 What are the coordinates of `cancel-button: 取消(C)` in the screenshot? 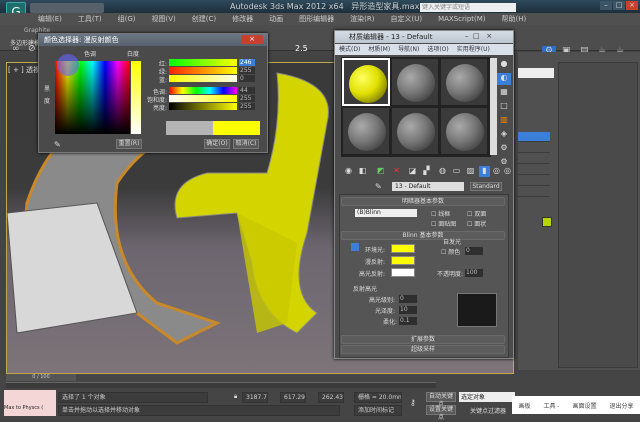 It's located at (246, 144).